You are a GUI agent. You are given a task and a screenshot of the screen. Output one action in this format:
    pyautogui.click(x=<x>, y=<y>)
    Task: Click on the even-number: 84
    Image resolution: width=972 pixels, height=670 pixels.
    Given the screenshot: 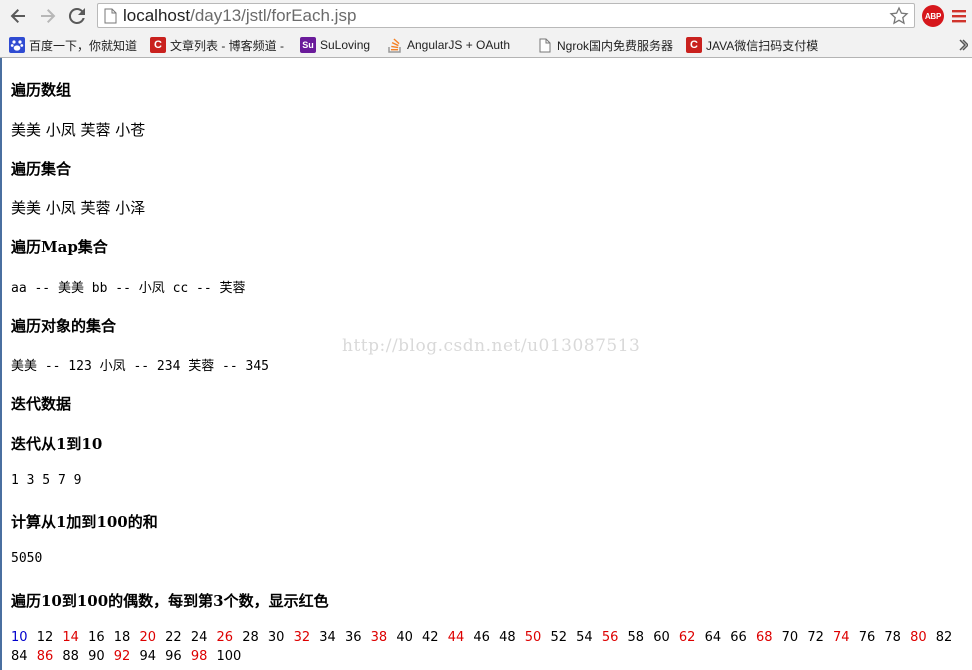 What is the action you would take?
    pyautogui.click(x=19, y=656)
    